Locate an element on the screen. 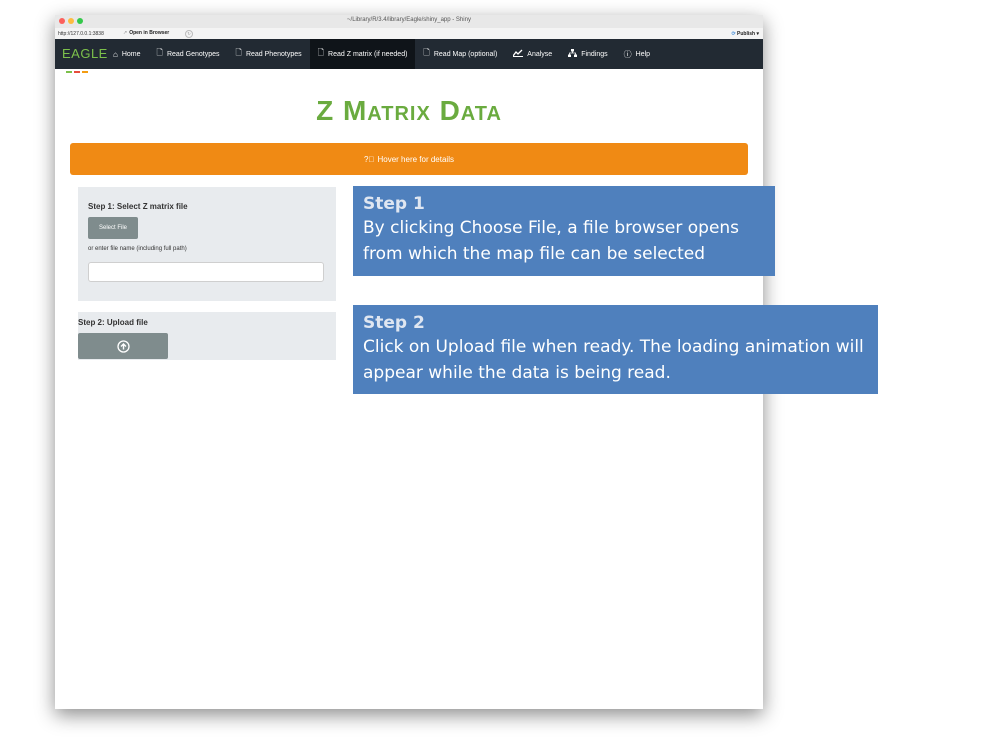 The width and height of the screenshot is (1000, 750). nav-item-home: ⌂ Home is located at coordinates (127, 54).